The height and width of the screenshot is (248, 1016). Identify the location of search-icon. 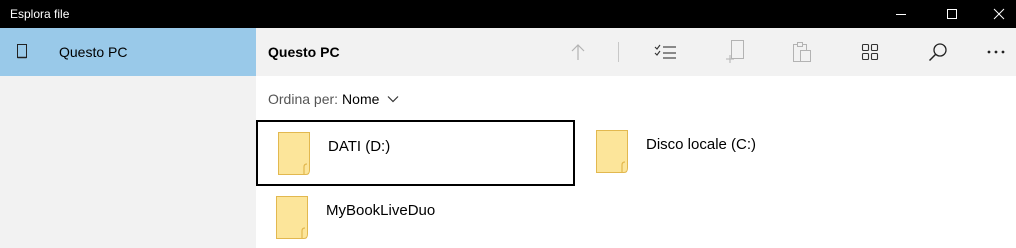
(937, 52).